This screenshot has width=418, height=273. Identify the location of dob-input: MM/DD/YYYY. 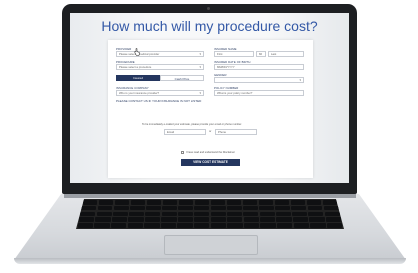
(259, 67).